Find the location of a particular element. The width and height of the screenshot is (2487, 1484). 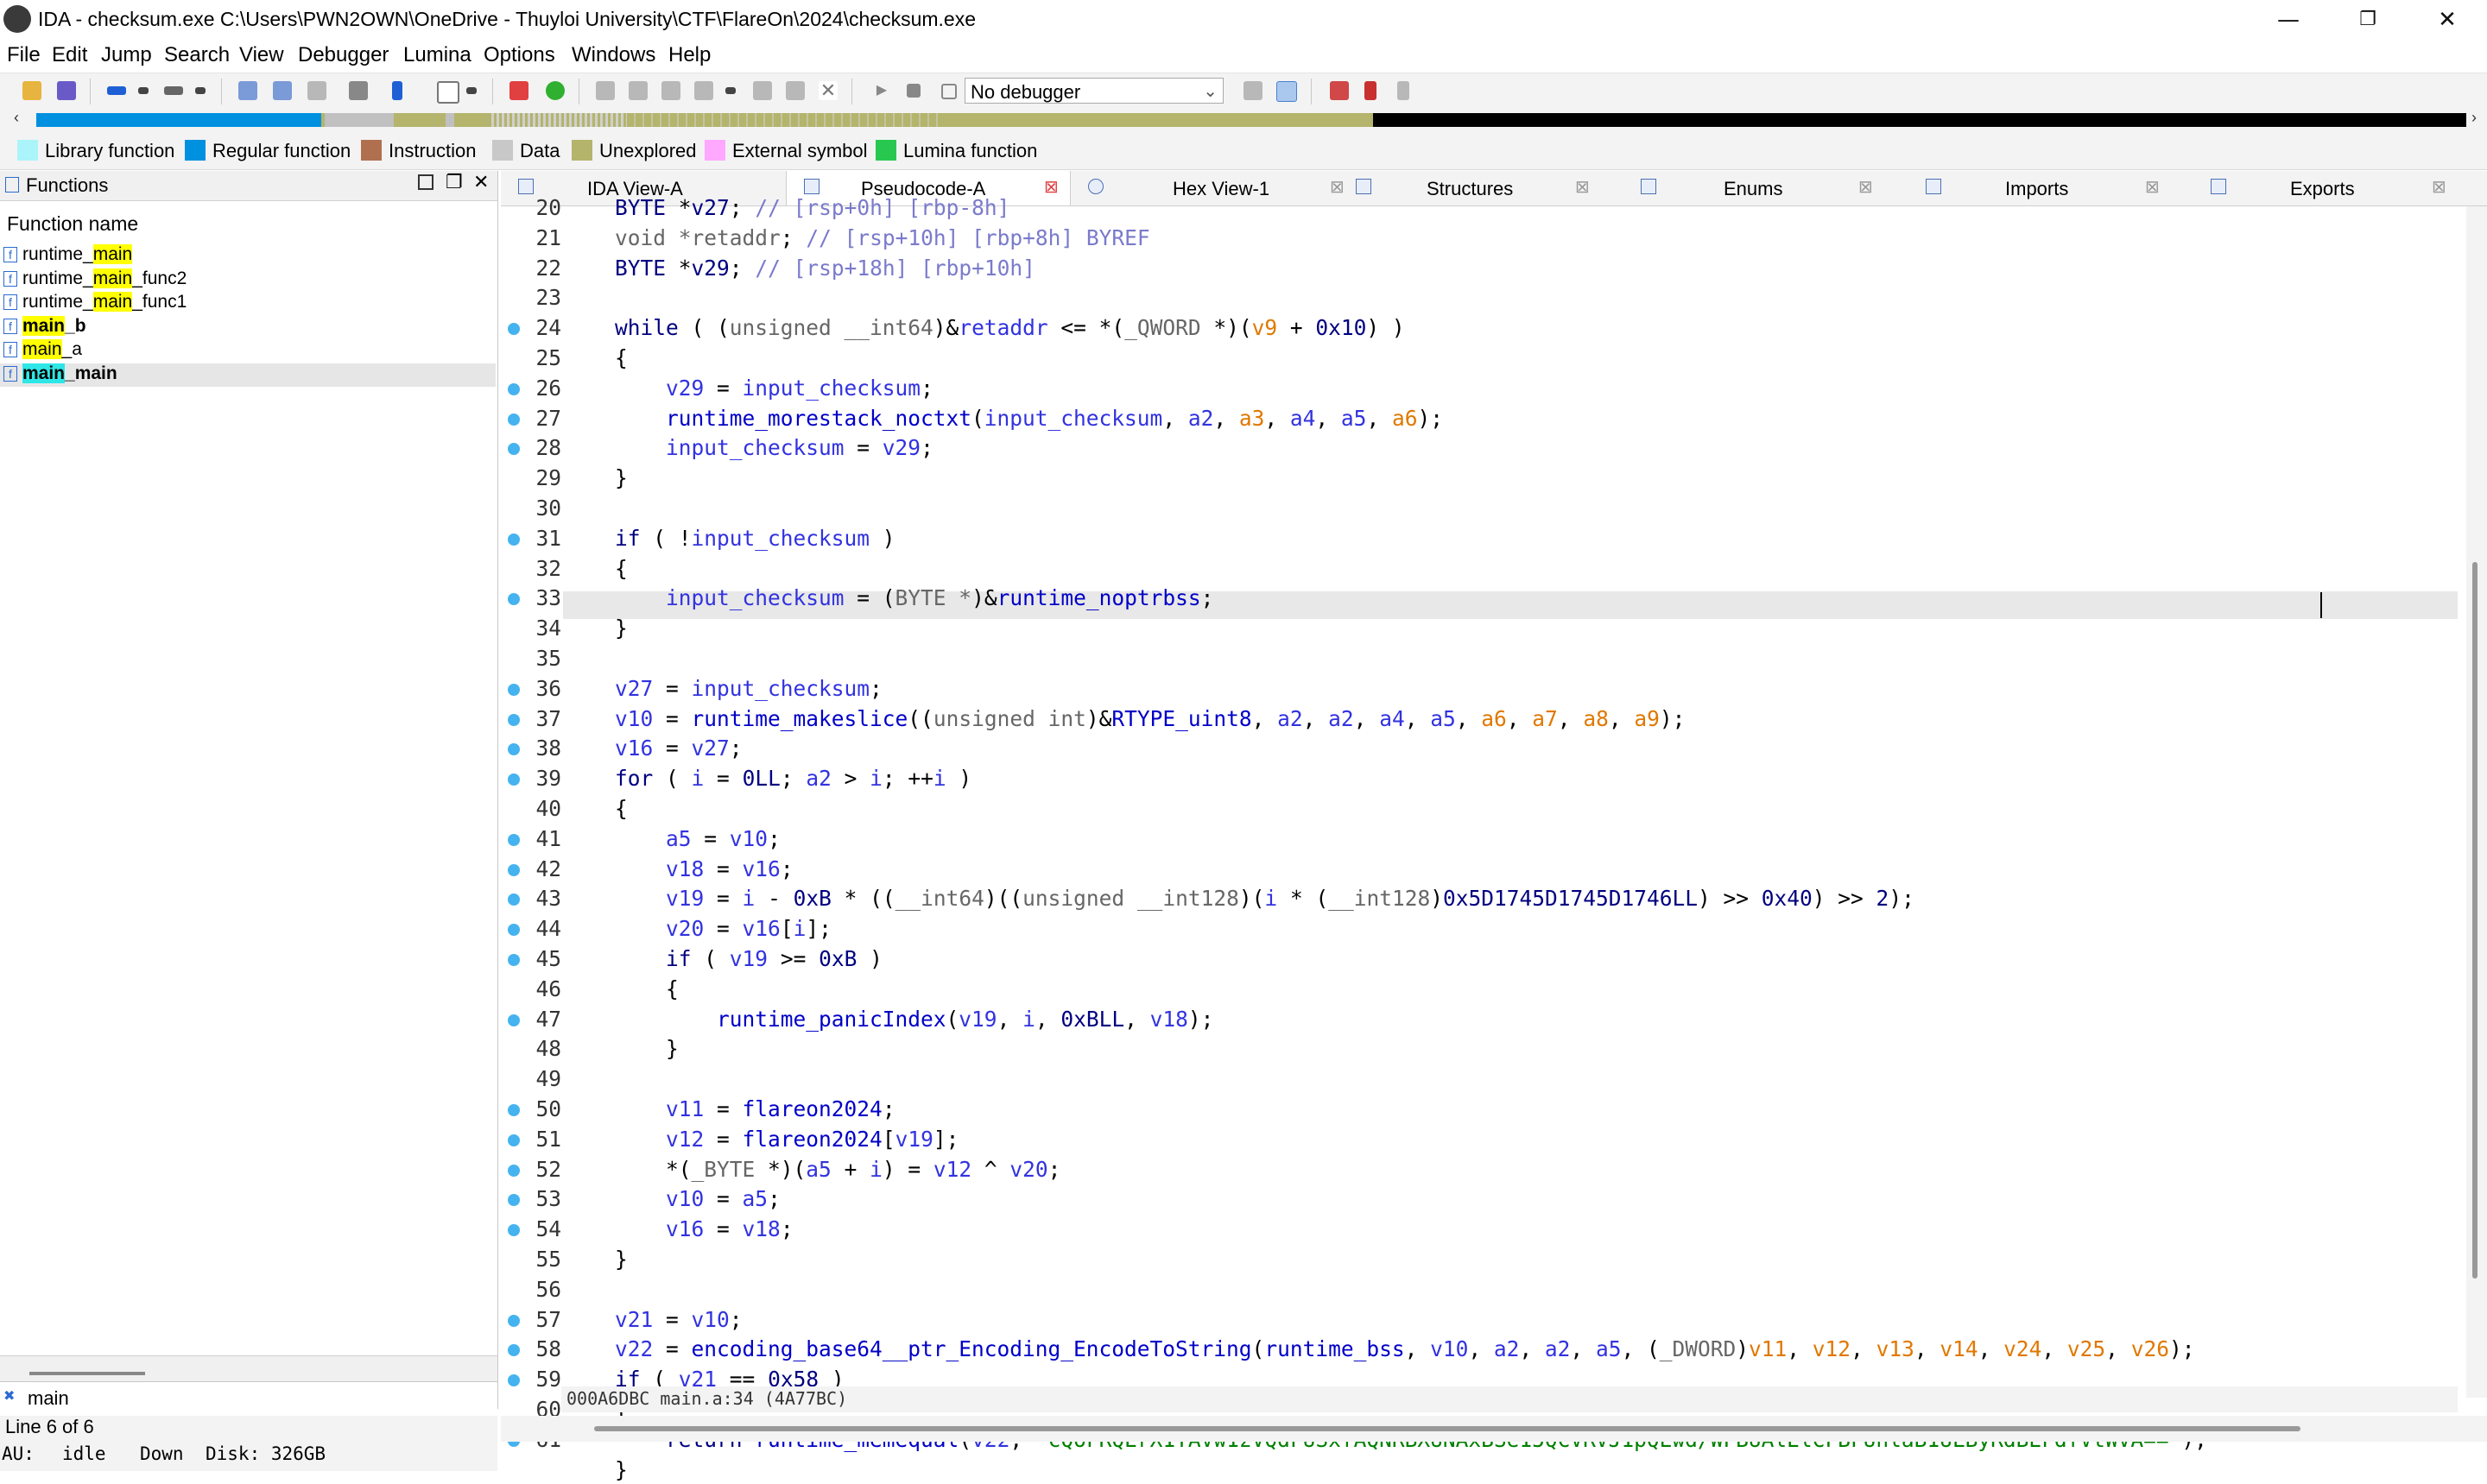

function-row: f runtime_main_func2 is located at coordinates (248, 280).